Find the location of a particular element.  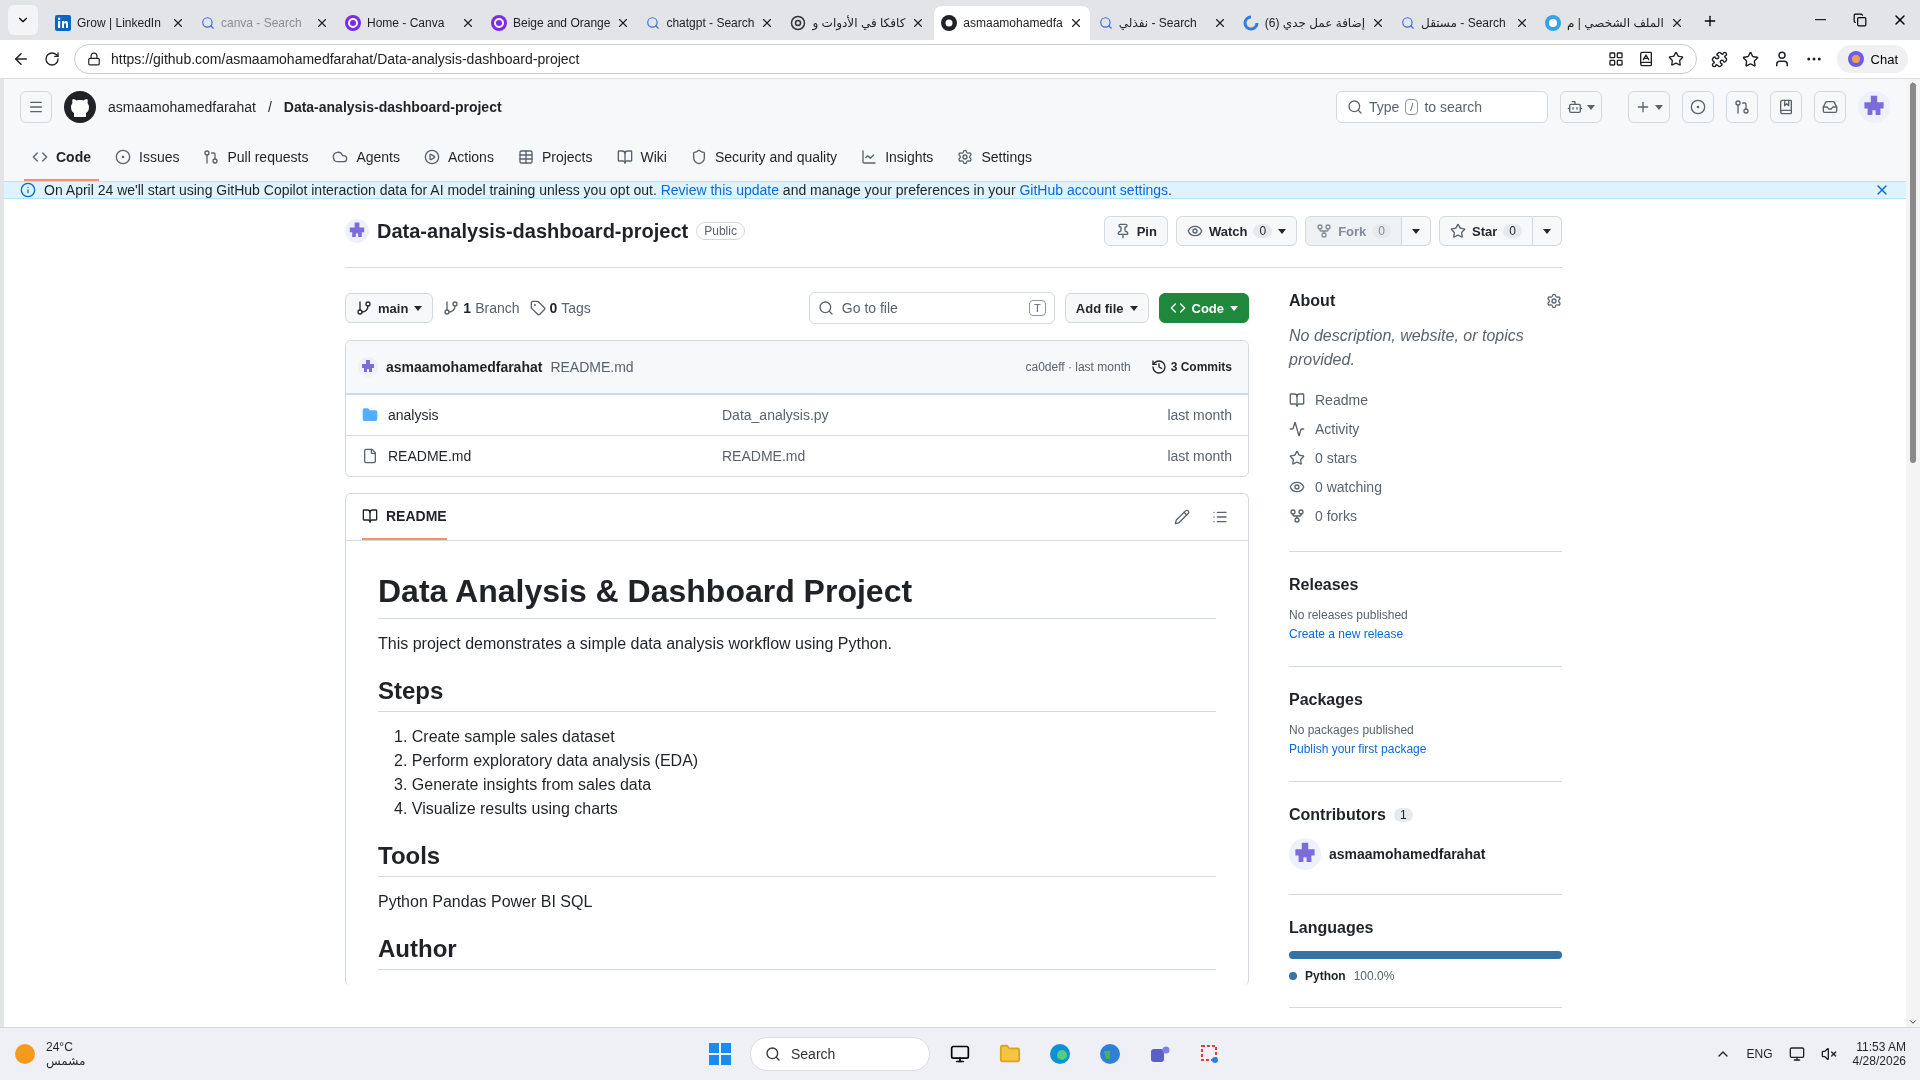

browser-tab: كافكا في الأدوات و is located at coordinates (858, 23).